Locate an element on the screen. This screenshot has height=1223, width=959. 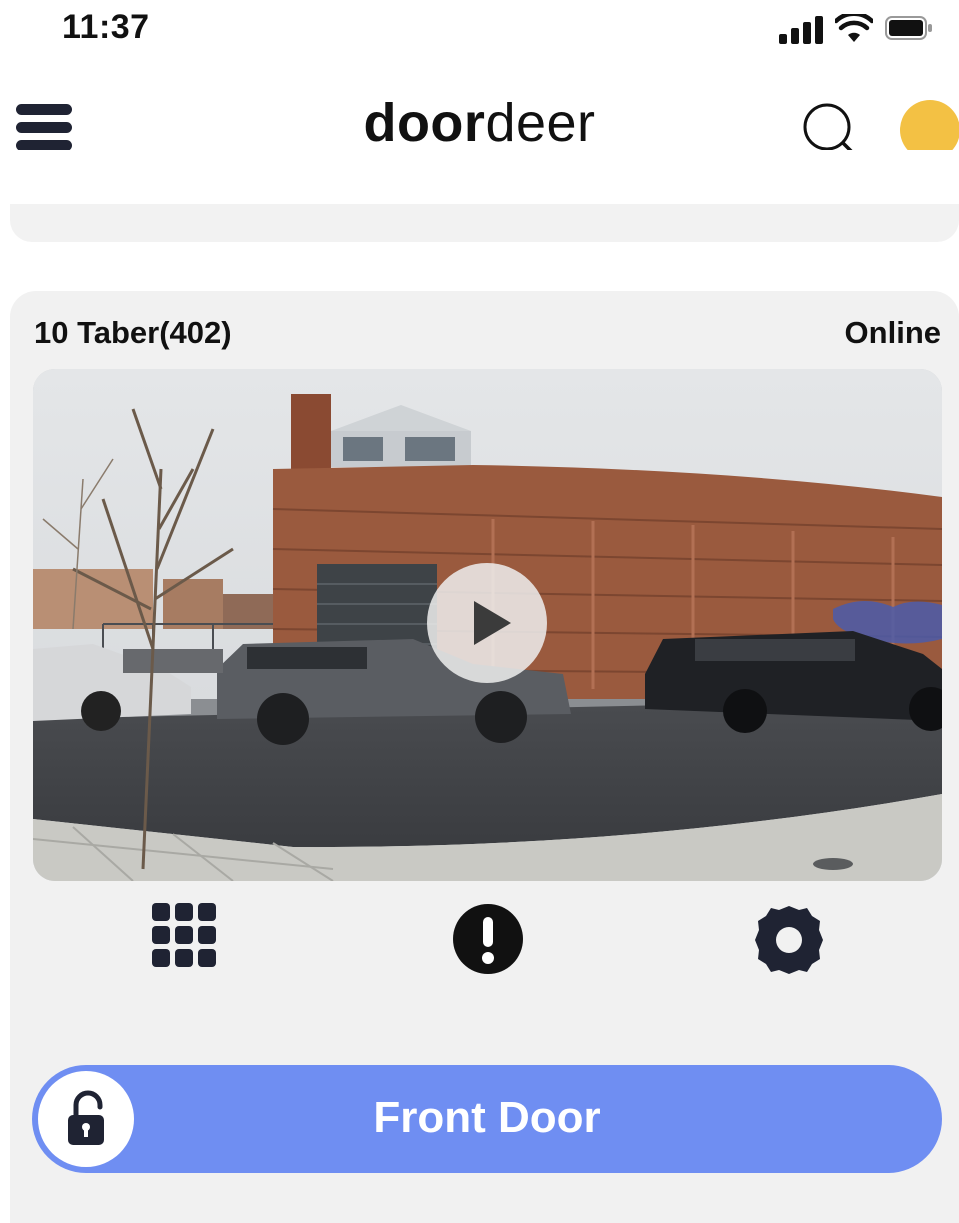
status-icons is located at coordinates (855, 29).